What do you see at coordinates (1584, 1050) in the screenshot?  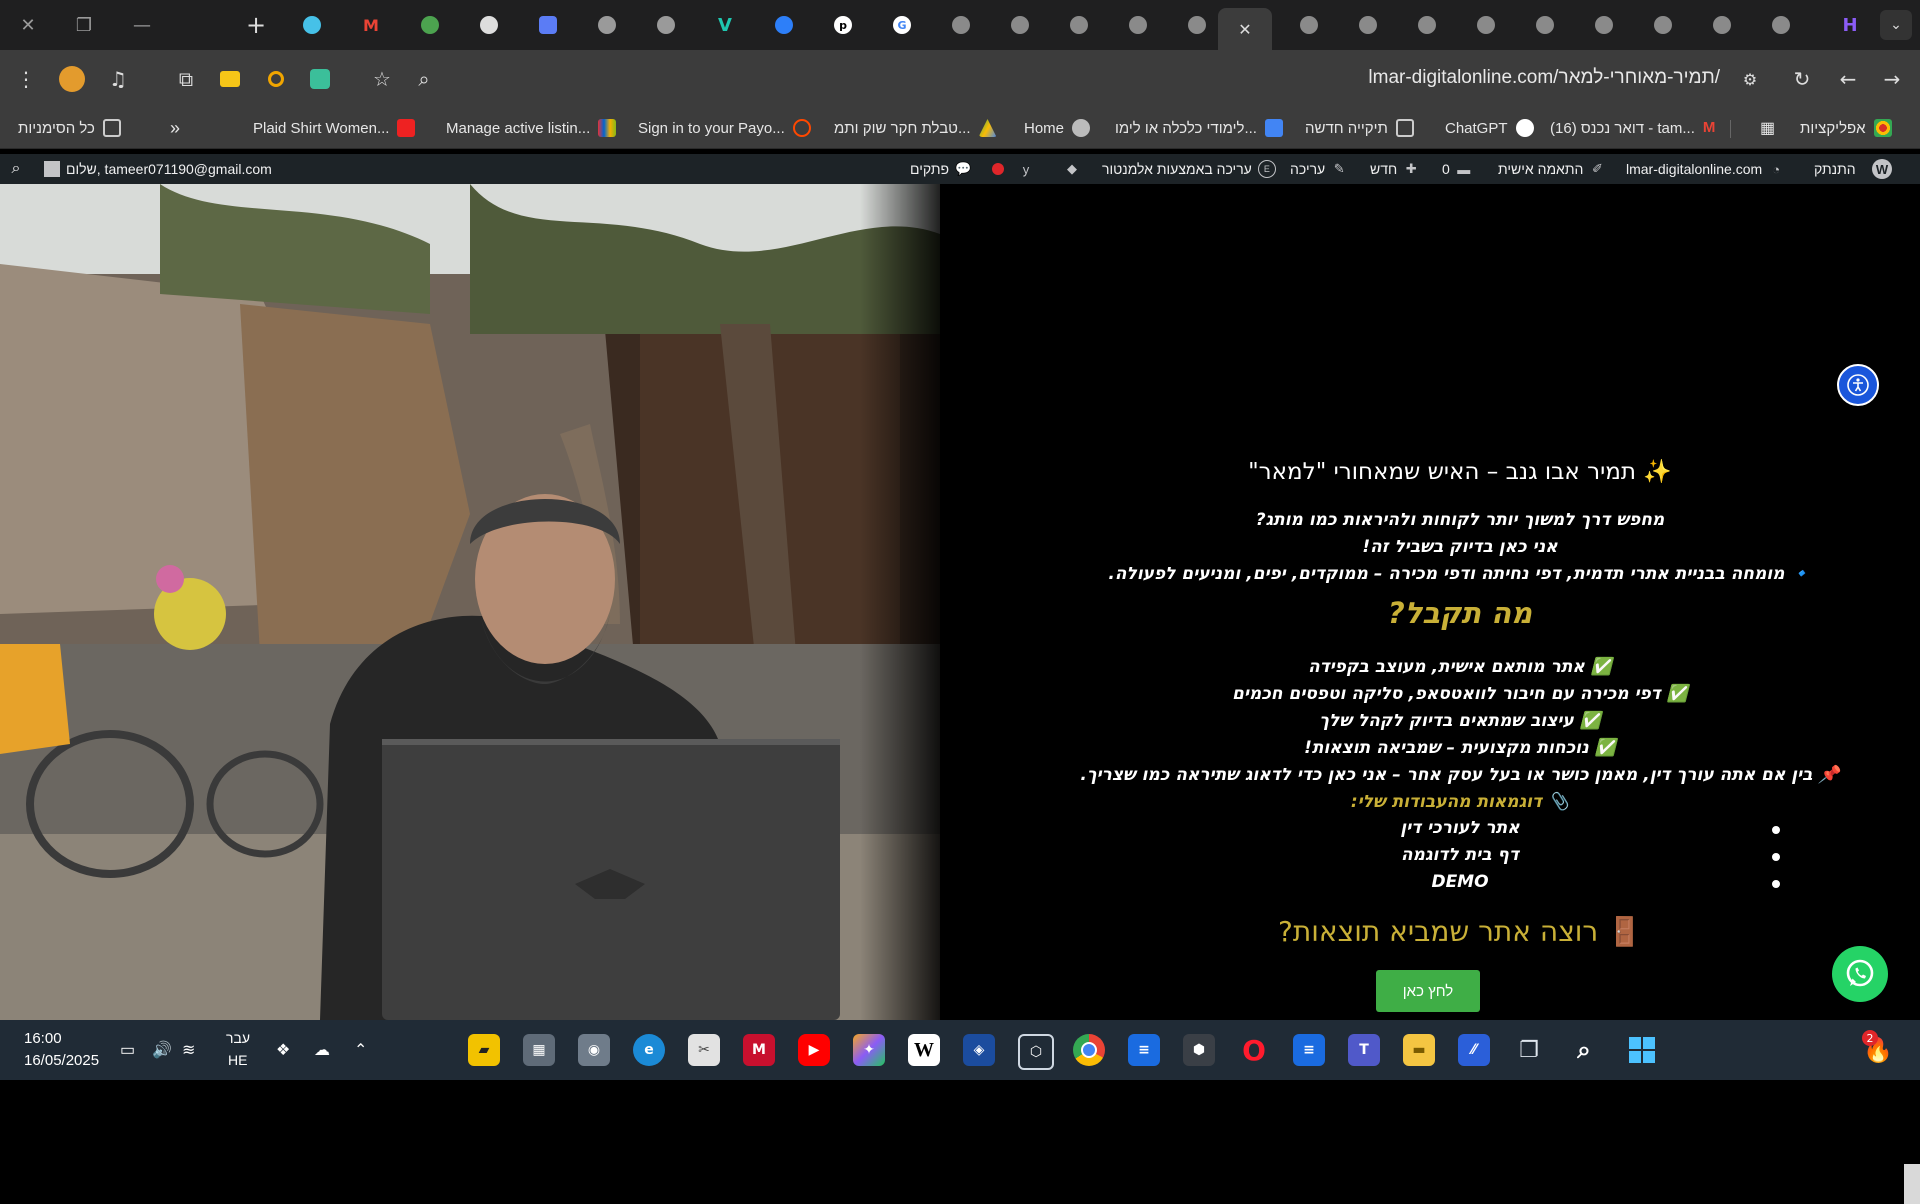 I see `search-icon: ⌕` at bounding box center [1584, 1050].